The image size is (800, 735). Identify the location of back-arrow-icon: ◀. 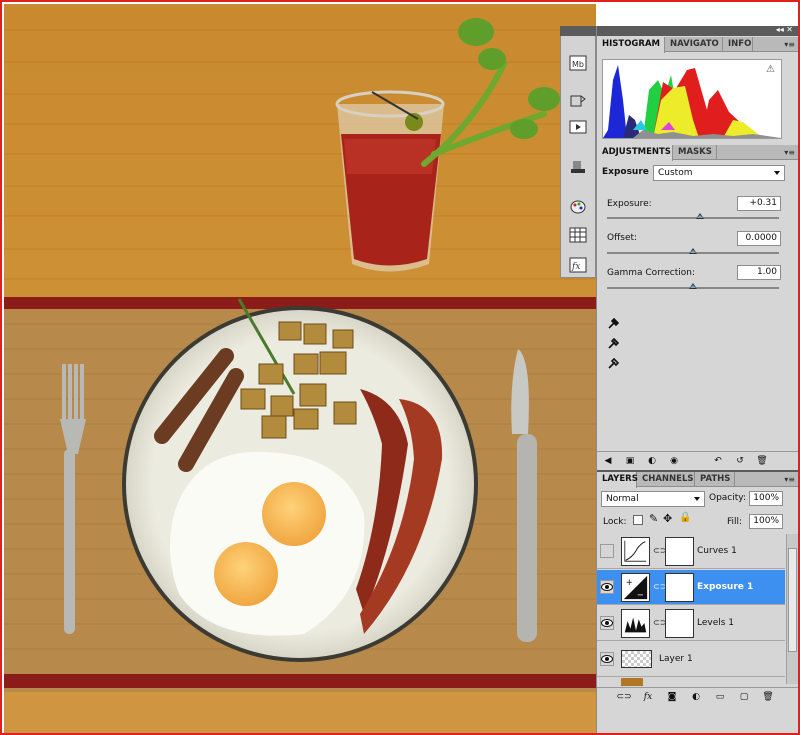
(608, 461).